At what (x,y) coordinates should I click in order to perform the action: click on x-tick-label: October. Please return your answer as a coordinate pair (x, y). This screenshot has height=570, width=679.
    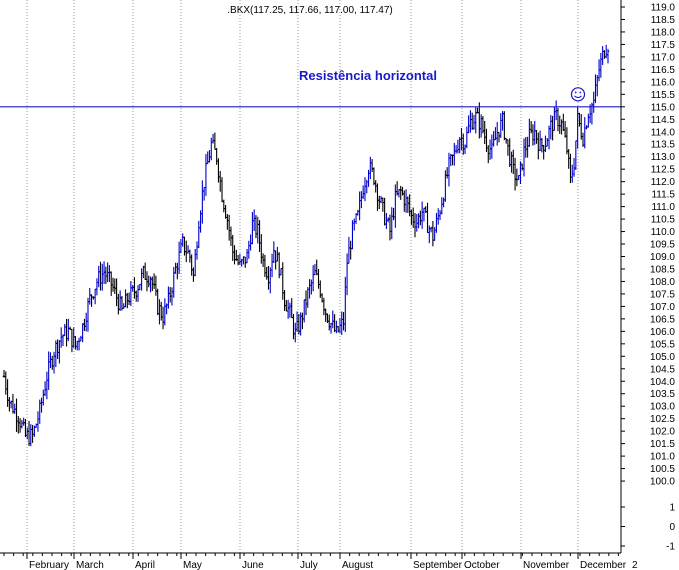
    Looking at the image, I should click on (482, 565).